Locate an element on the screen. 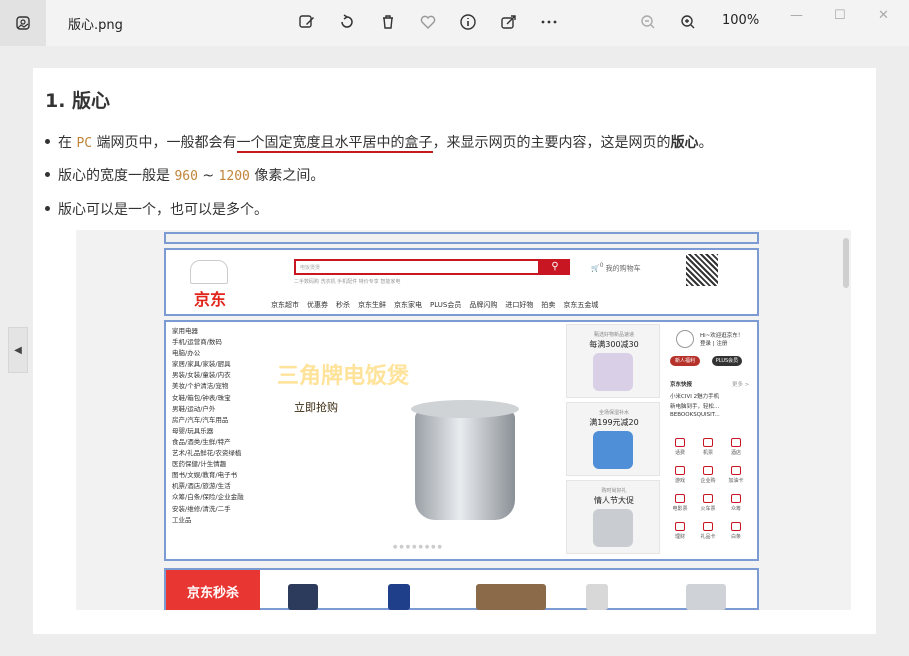 The height and width of the screenshot is (656, 909). maximize-icon: ☐ is located at coordinates (840, 15).